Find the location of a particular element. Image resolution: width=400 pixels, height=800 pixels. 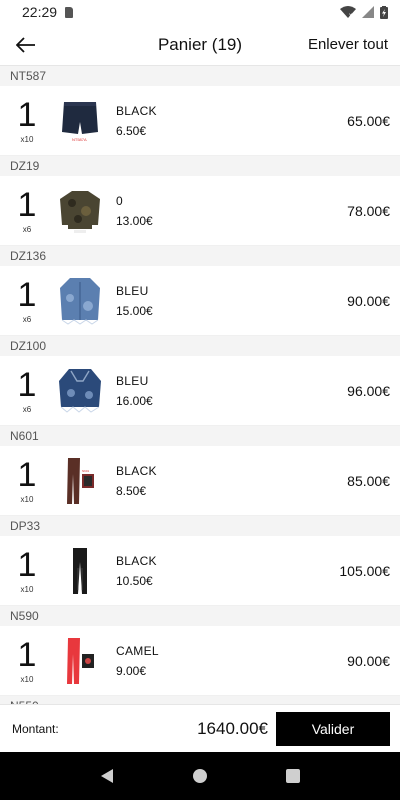

svg-text: N601 is located at coordinates (86, 471).